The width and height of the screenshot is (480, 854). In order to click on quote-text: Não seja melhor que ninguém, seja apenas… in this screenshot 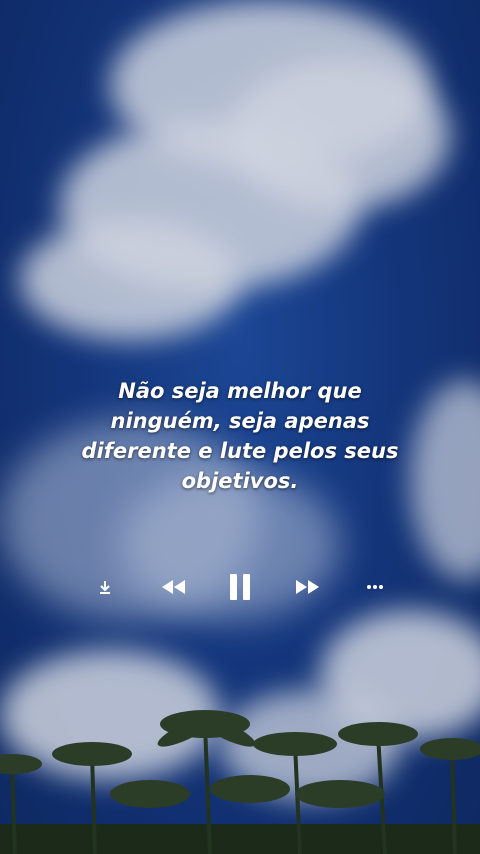, I will do `click(240, 436)`.